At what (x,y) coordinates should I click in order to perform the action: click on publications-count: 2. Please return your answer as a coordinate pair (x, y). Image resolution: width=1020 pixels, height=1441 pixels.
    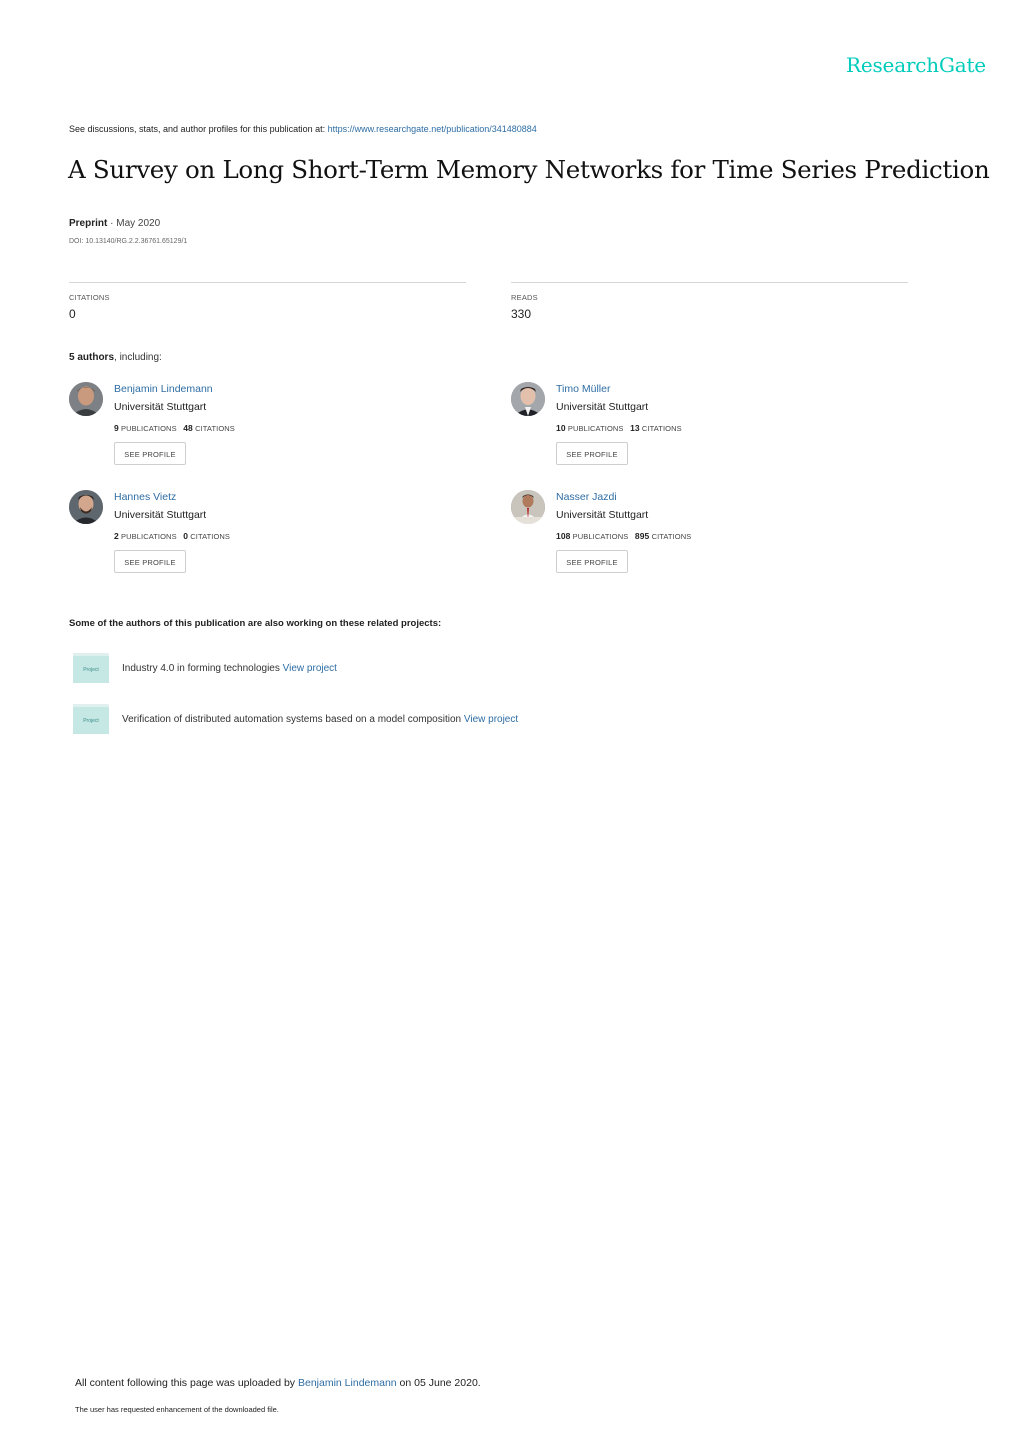
    Looking at the image, I should click on (116, 536).